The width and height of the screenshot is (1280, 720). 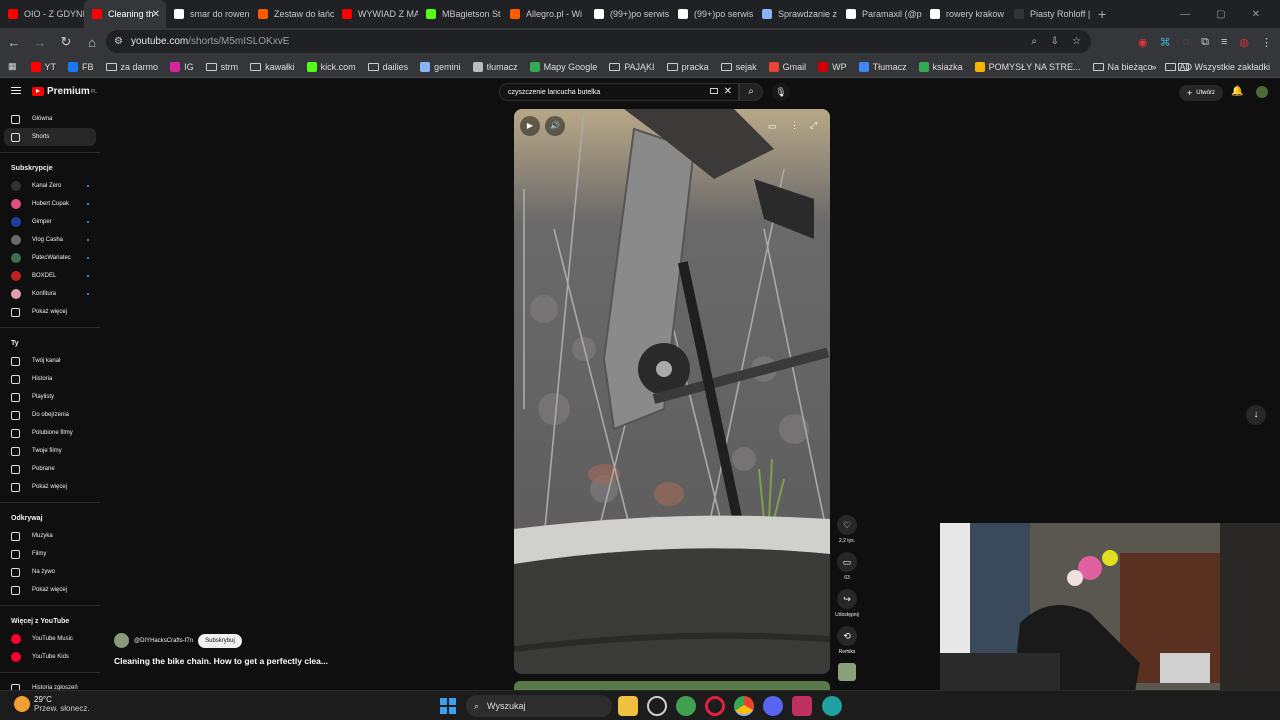 What do you see at coordinates (563, 66) in the screenshot?
I see `bookmark-item: Mapy Google` at bounding box center [563, 66].